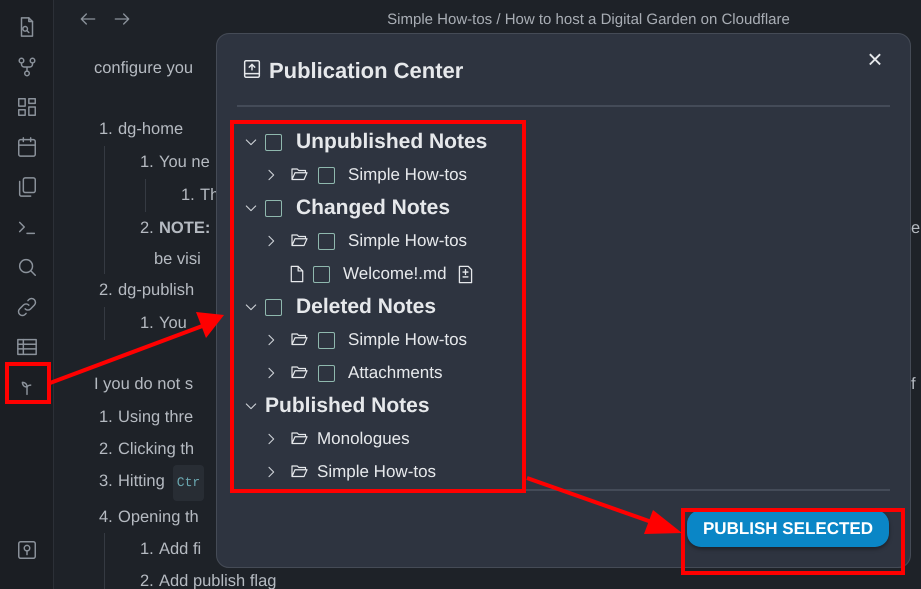 This screenshot has height=589, width=921. Describe the element at coordinates (395, 274) in the screenshot. I see `tree-item-label: Welcome!.md` at that location.